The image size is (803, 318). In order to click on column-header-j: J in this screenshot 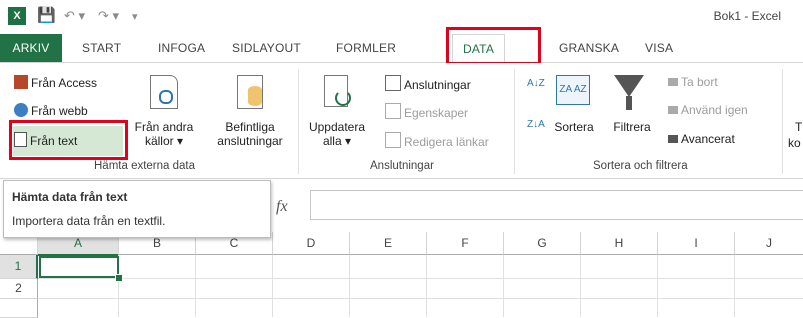, I will do `click(769, 243)`.